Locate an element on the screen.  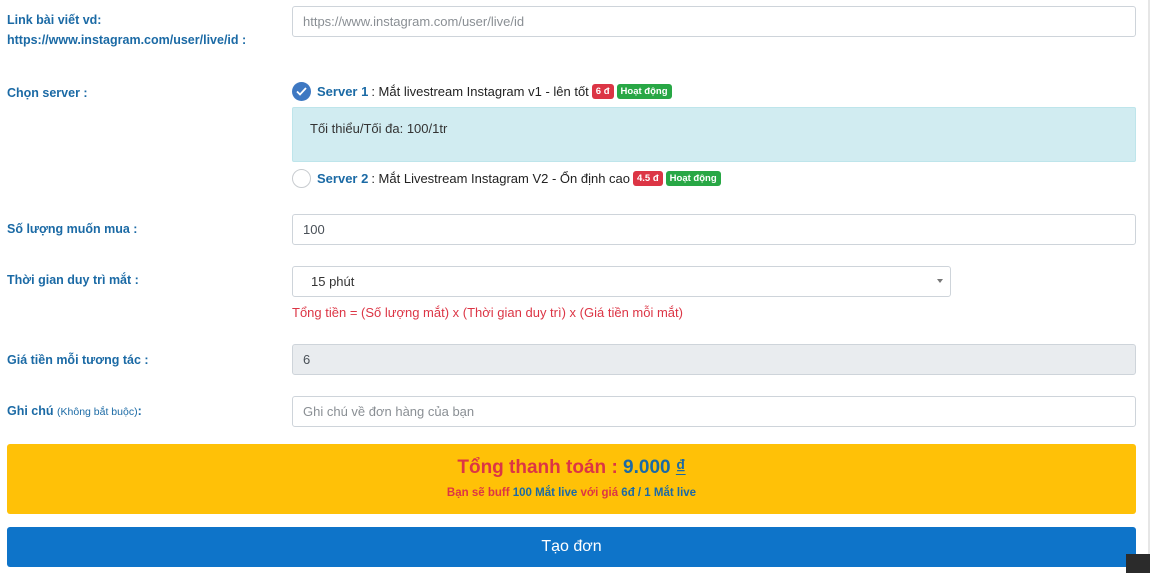
summary-prefix: Bạn sẽ buff is located at coordinates (478, 493).